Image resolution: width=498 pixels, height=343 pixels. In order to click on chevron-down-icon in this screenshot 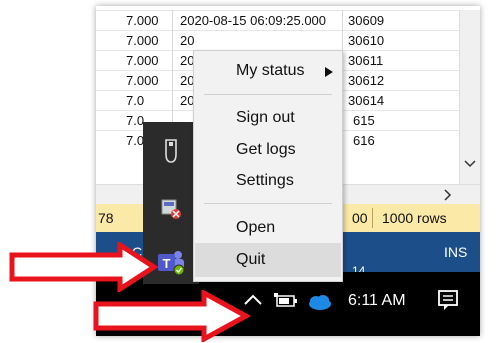, I will do `click(470, 98)`.